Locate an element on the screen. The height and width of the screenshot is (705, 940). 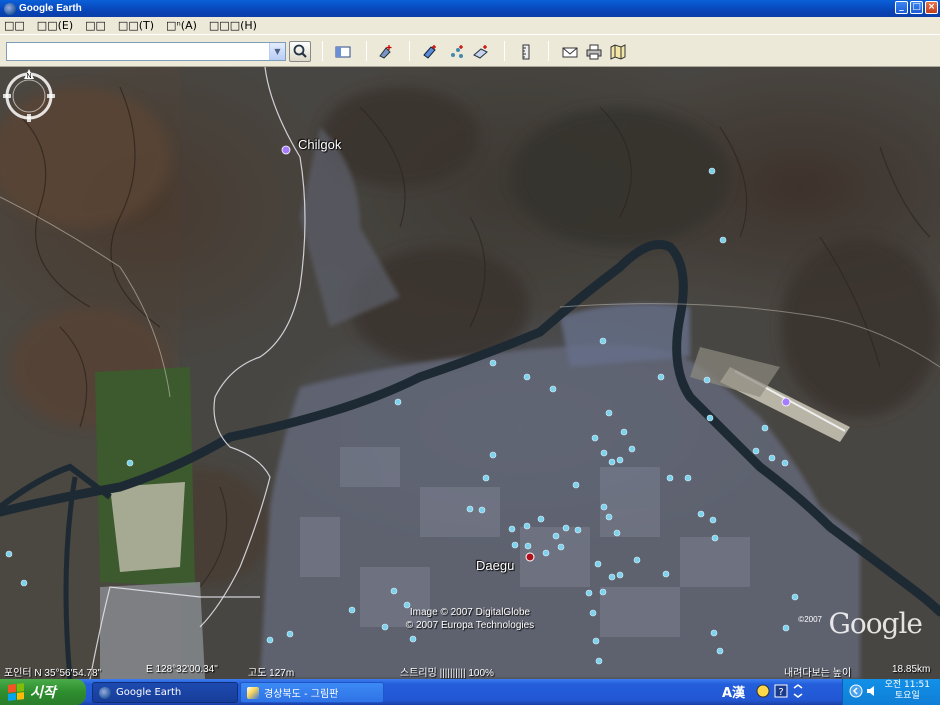
task-paint: 경상북도 - 그림판 is located at coordinates (312, 692).